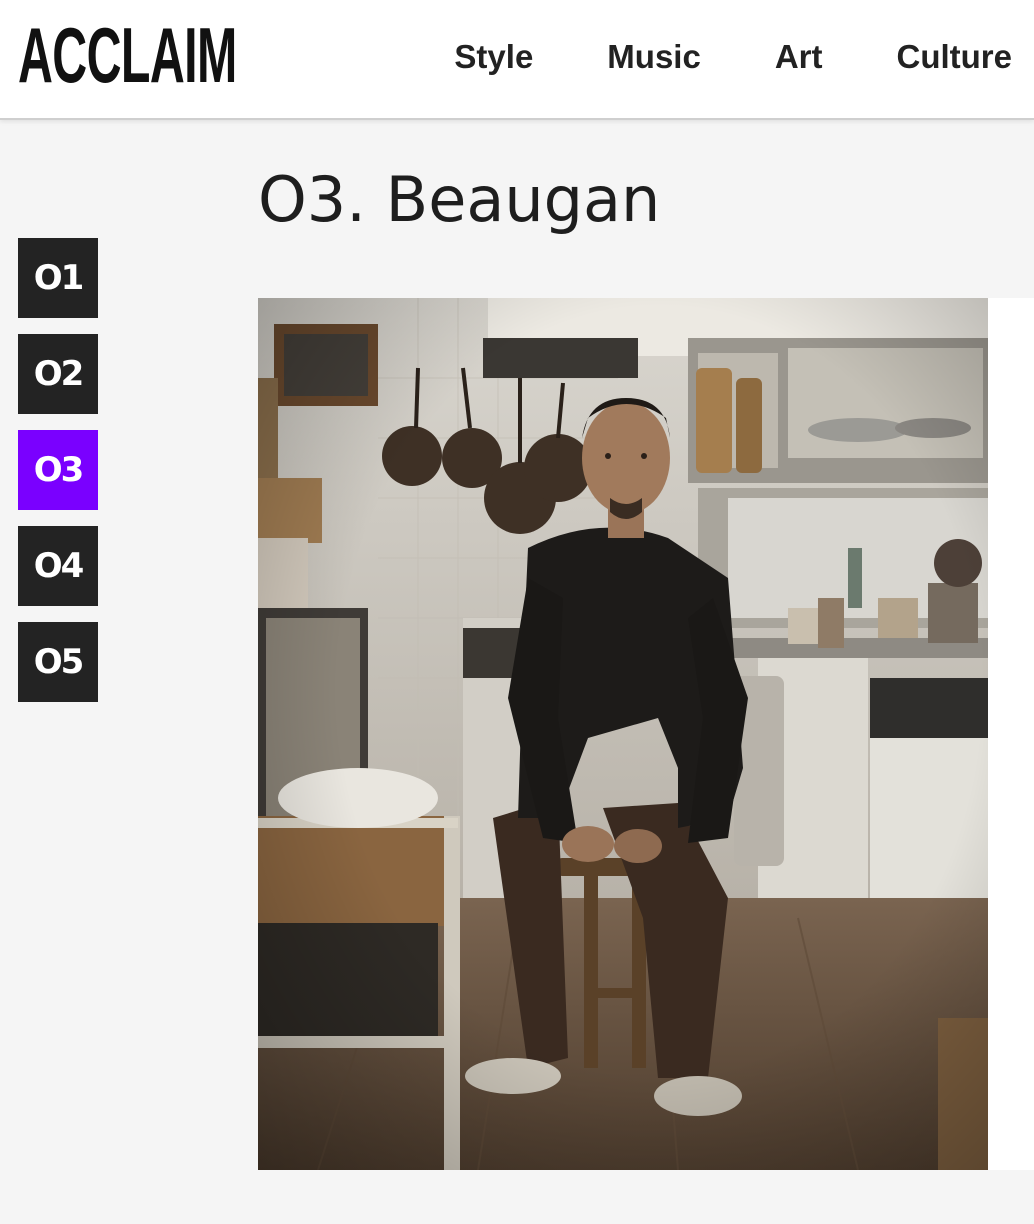  What do you see at coordinates (1011, 734) in the screenshot?
I see `photo-edge` at bounding box center [1011, 734].